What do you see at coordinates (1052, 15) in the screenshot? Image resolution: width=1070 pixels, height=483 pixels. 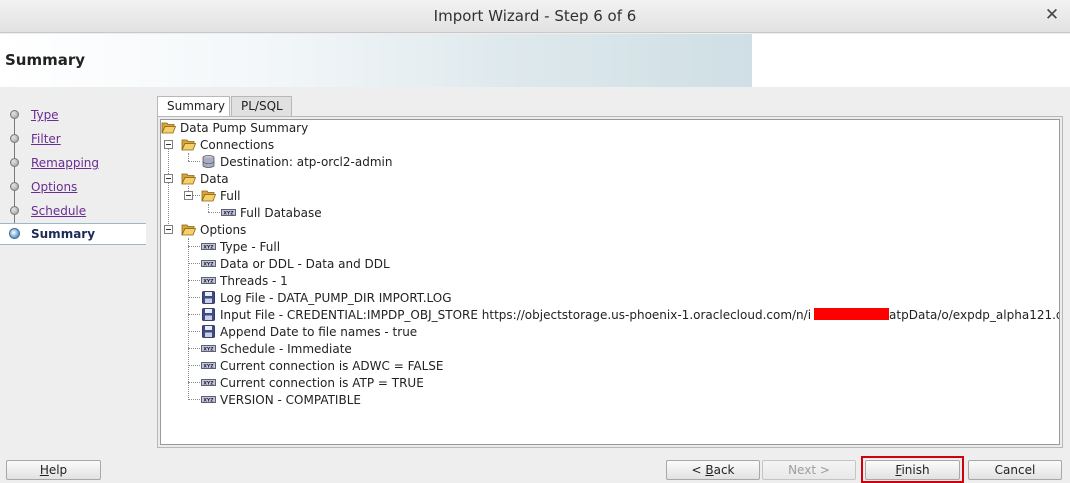 I see `close-icon: ✕` at bounding box center [1052, 15].